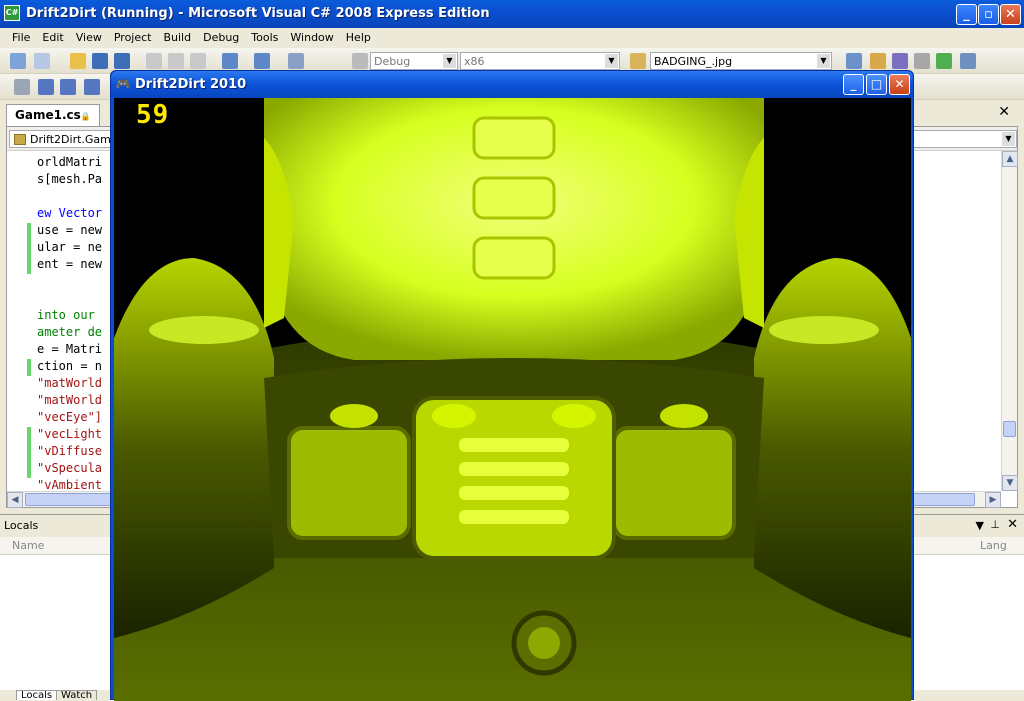 The width and height of the screenshot is (1024, 701). Describe the element at coordinates (37, 695) in the screenshot. I see `tab-locals: Locals` at that location.